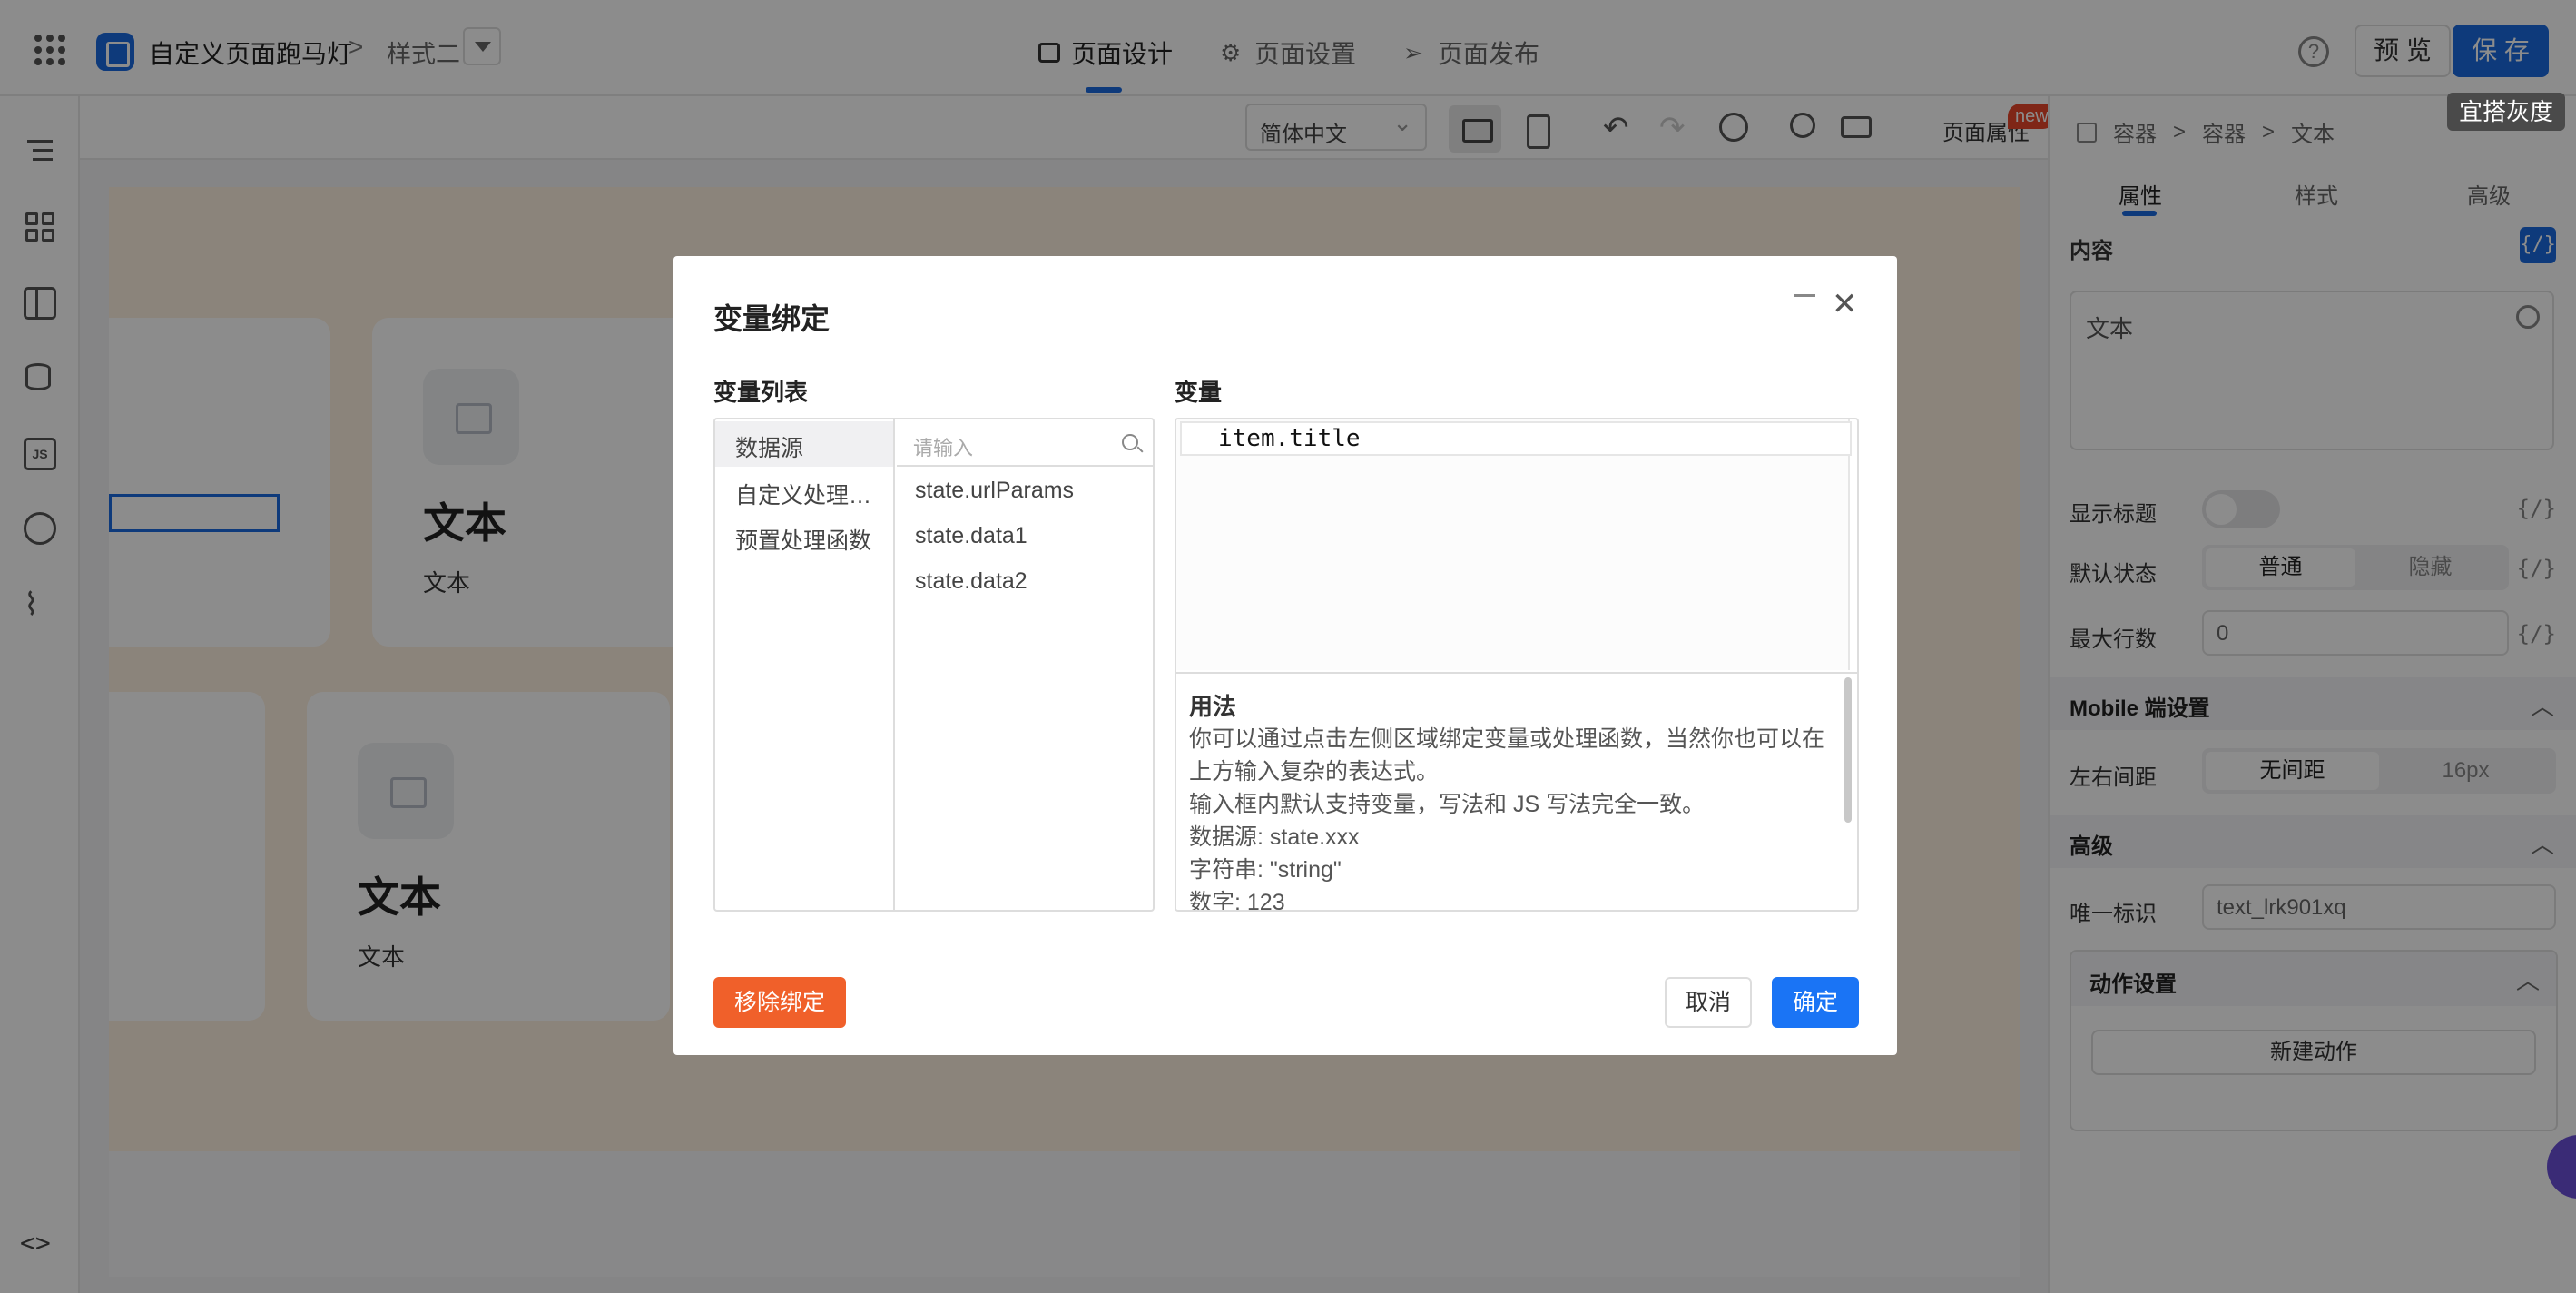 The image size is (2576, 1293). Describe the element at coordinates (1314, 772) in the screenshot. I see `usage-line: 上方输入复杂的表达式。` at that location.